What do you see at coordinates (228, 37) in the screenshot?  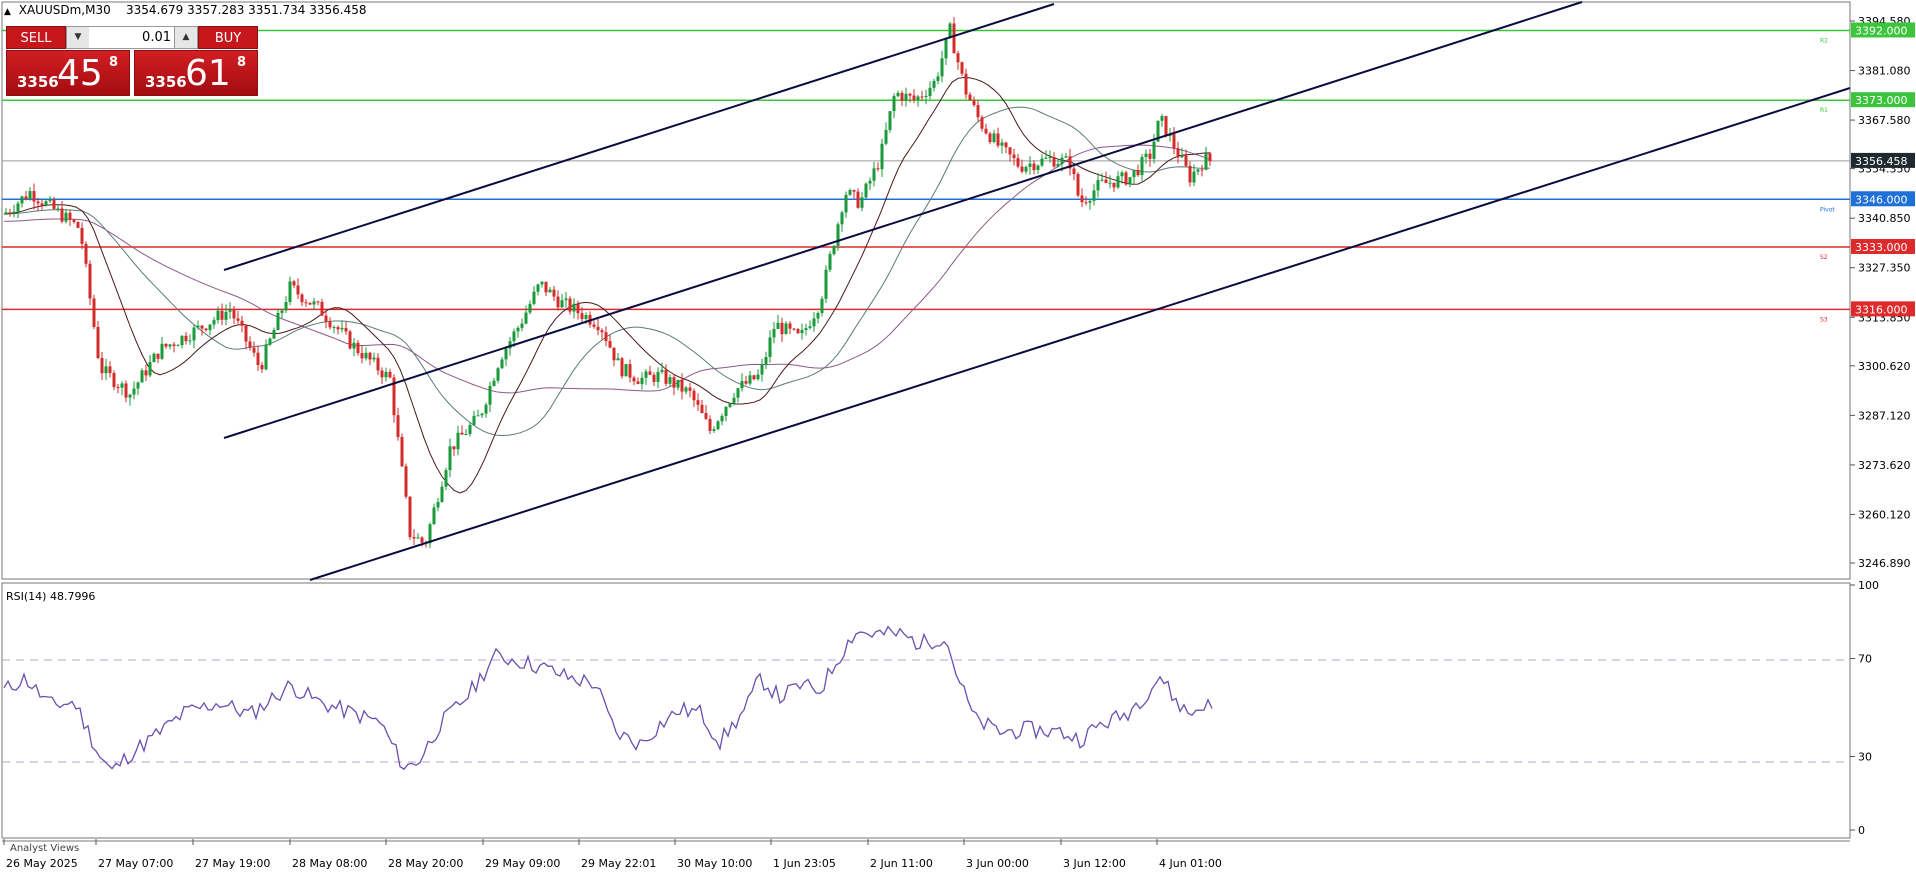 I see `buy-button: BUY` at bounding box center [228, 37].